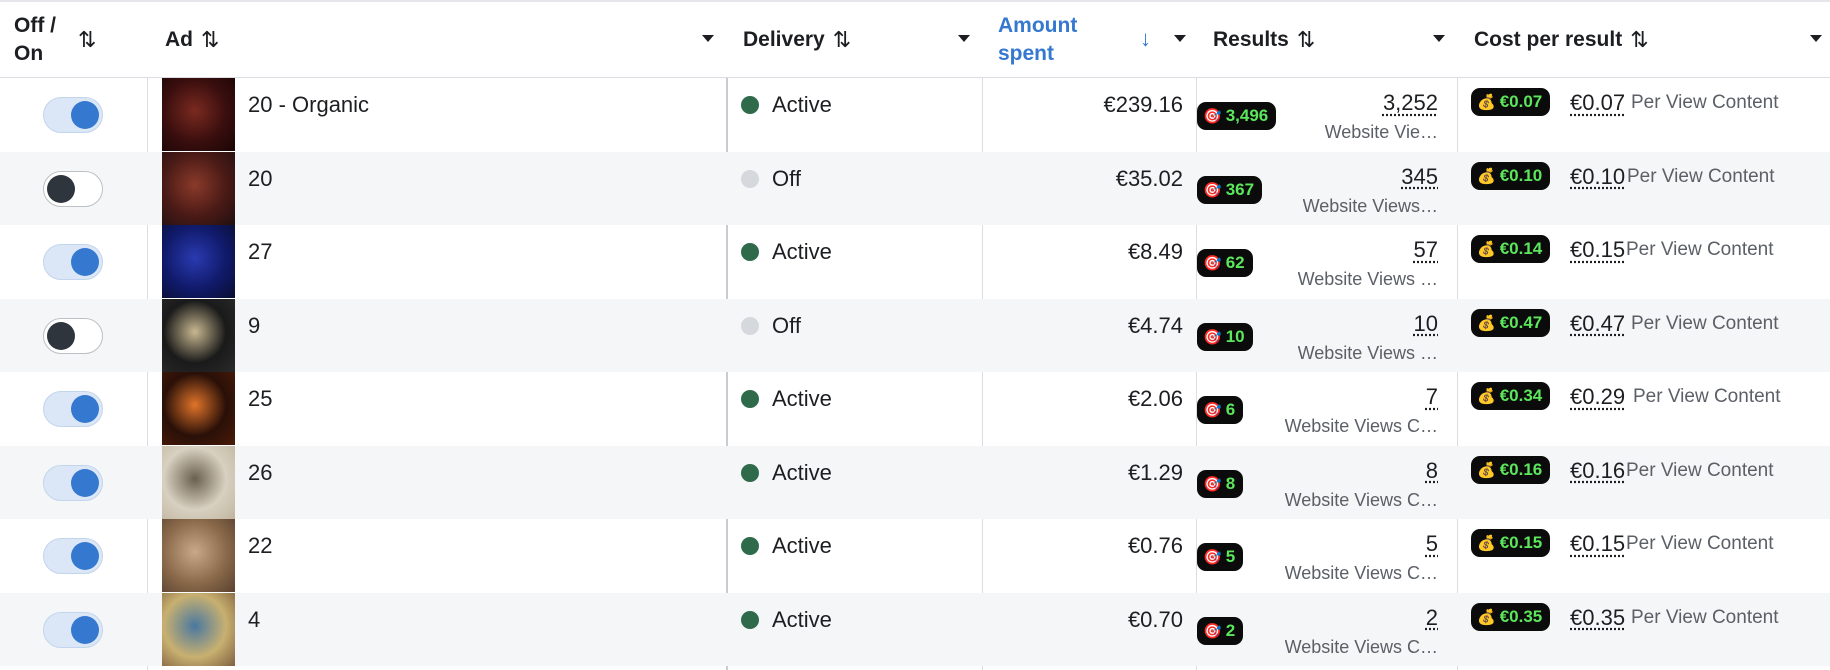 Image resolution: width=1830 pixels, height=670 pixels. What do you see at coordinates (1511, 175) in the screenshot?
I see `cost-badge: 💰 €0.10` at bounding box center [1511, 175].